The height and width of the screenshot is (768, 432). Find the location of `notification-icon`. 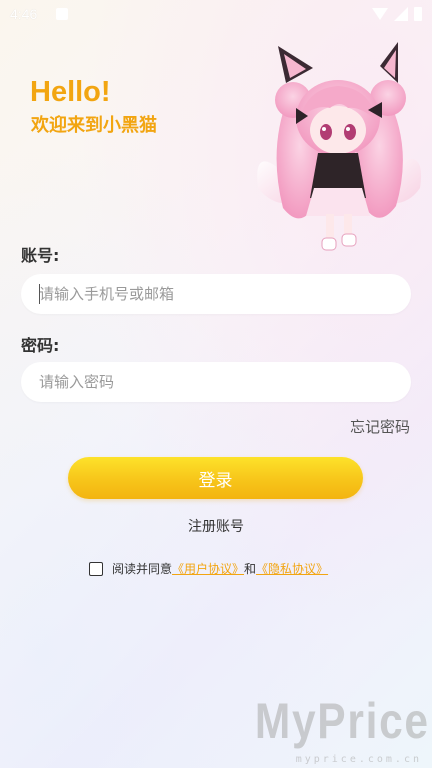

notification-icon is located at coordinates (62, 14).